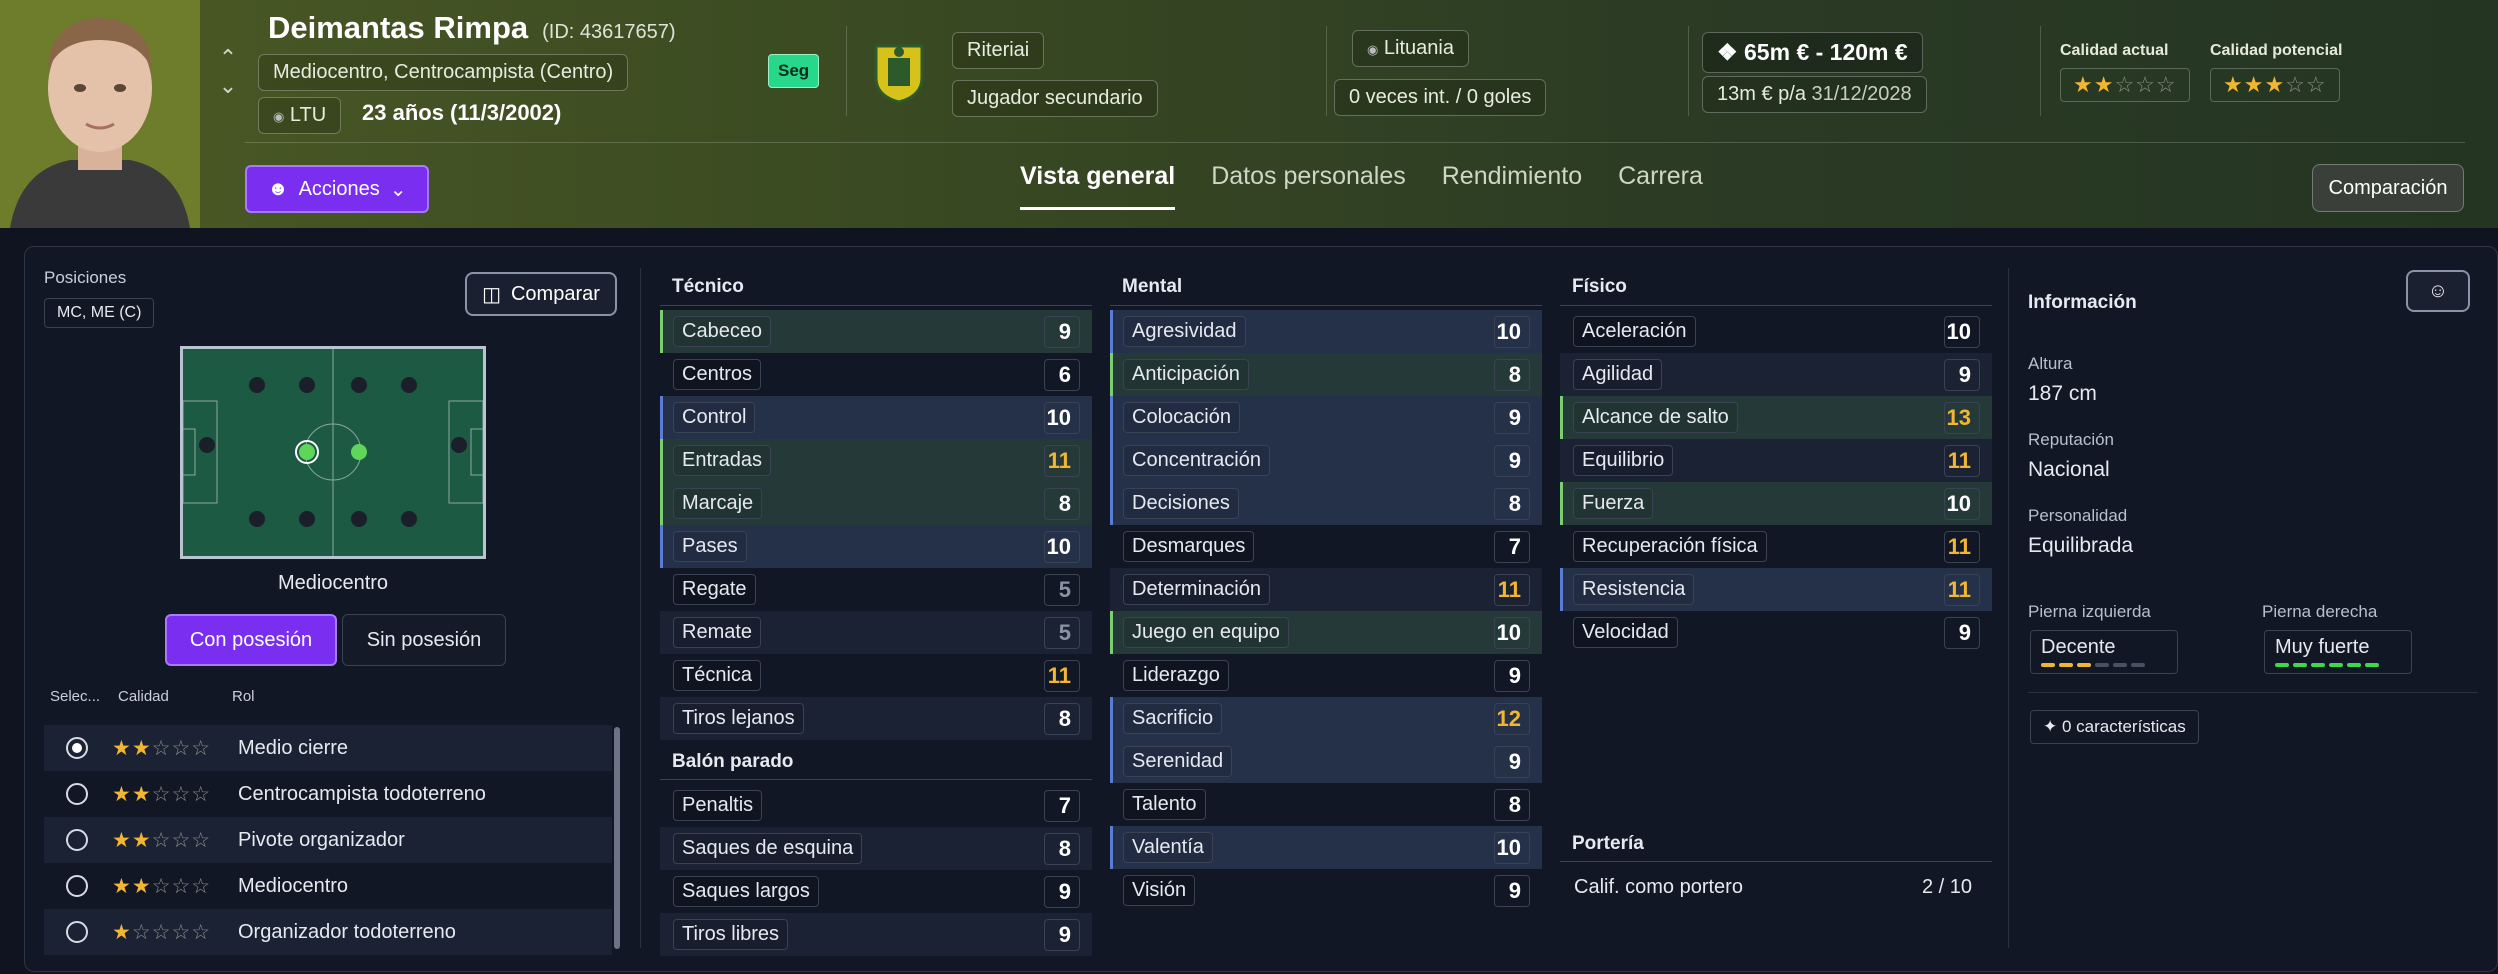 Image resolution: width=2498 pixels, height=974 pixels. I want to click on attr-row: Pases 10, so click(876, 546).